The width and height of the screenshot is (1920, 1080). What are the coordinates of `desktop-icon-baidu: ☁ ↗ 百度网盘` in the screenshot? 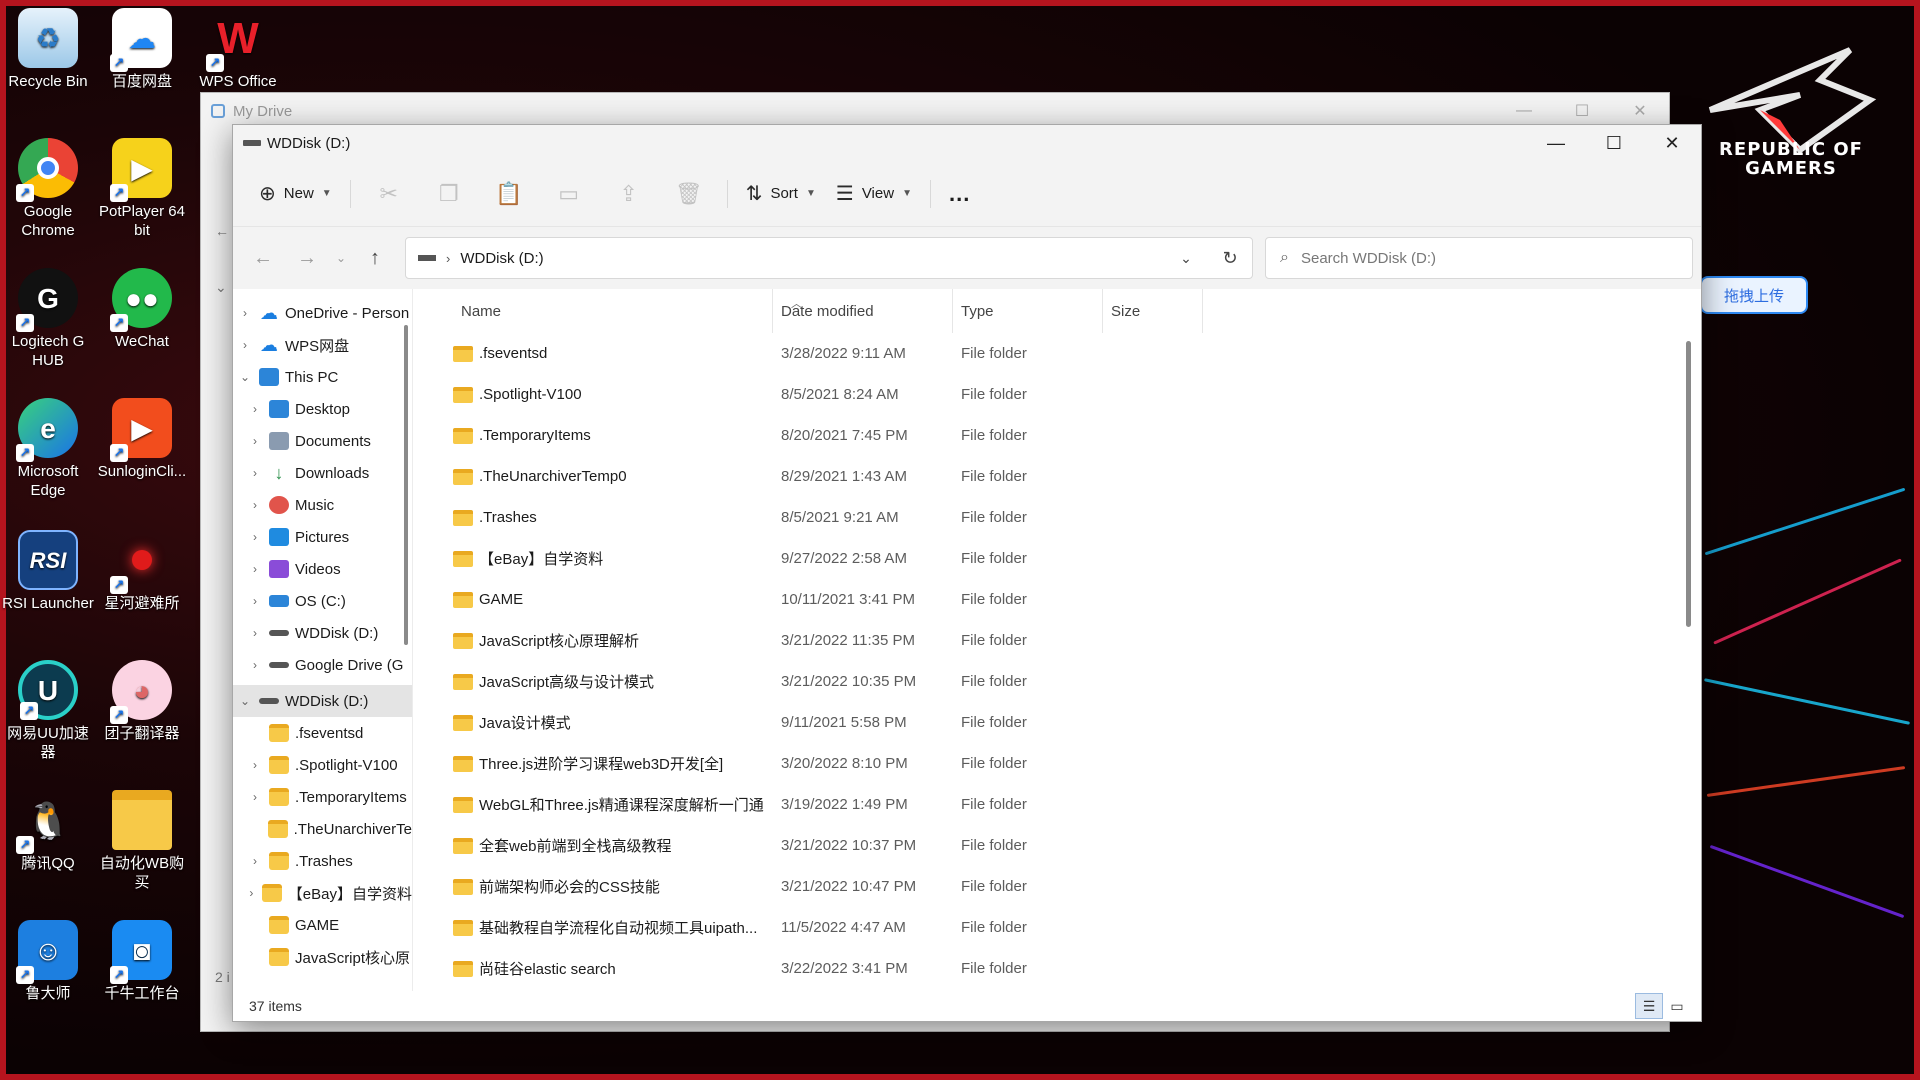 It's located at (142, 49).